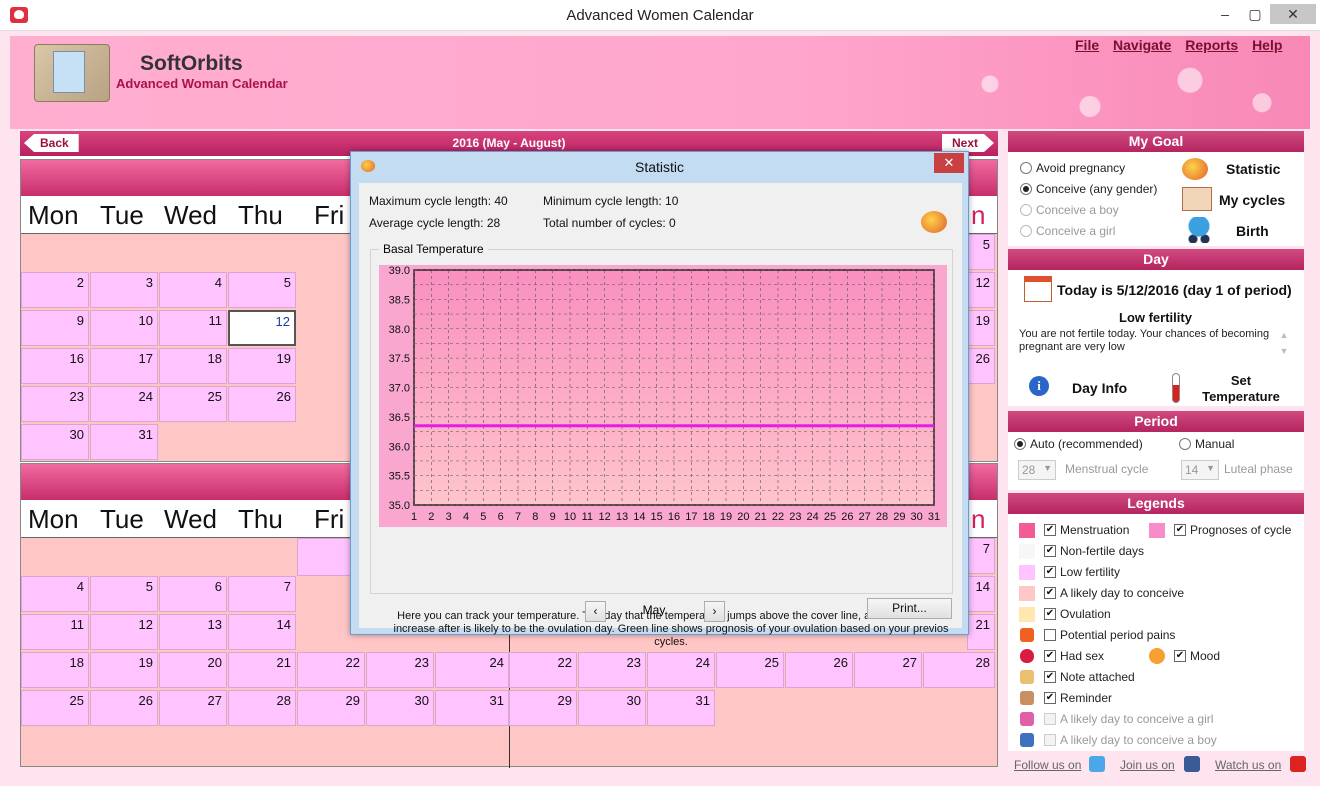  I want to click on menu-help: Help, so click(1267, 45).